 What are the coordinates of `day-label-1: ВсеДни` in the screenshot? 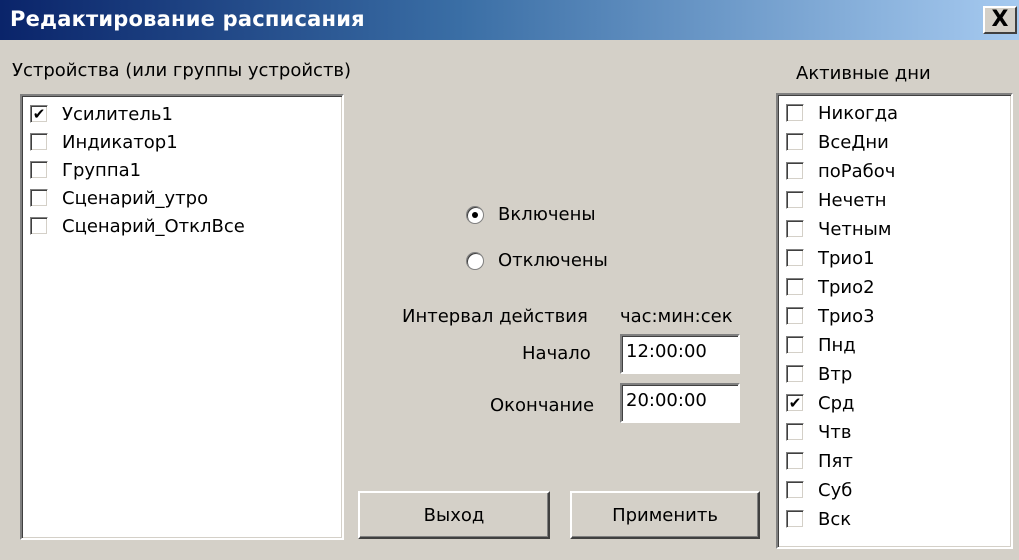 It's located at (853, 142).